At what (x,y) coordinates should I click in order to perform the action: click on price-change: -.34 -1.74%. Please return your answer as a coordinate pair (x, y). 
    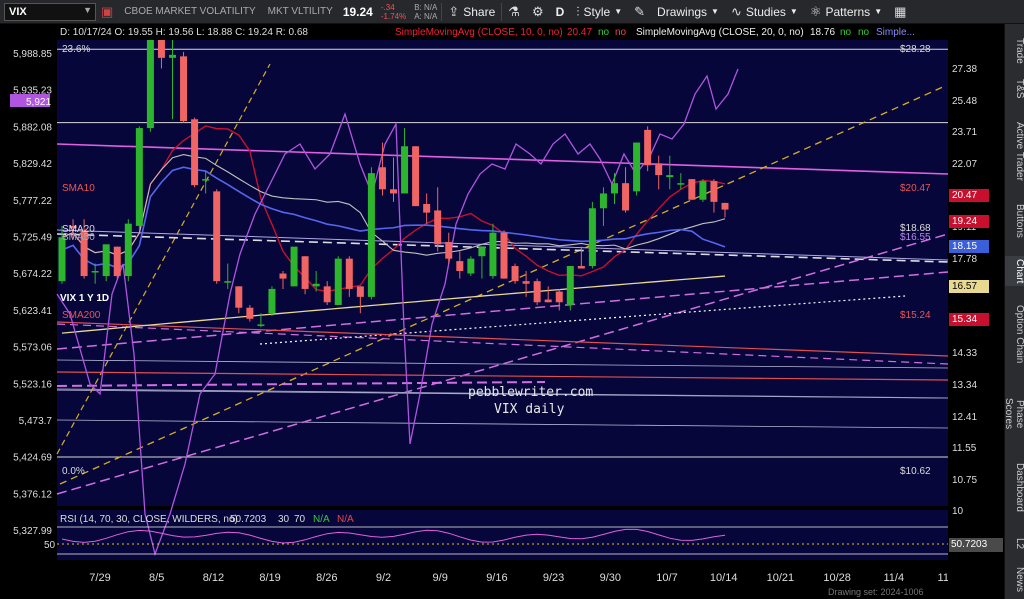
    Looking at the image, I should click on (393, 11).